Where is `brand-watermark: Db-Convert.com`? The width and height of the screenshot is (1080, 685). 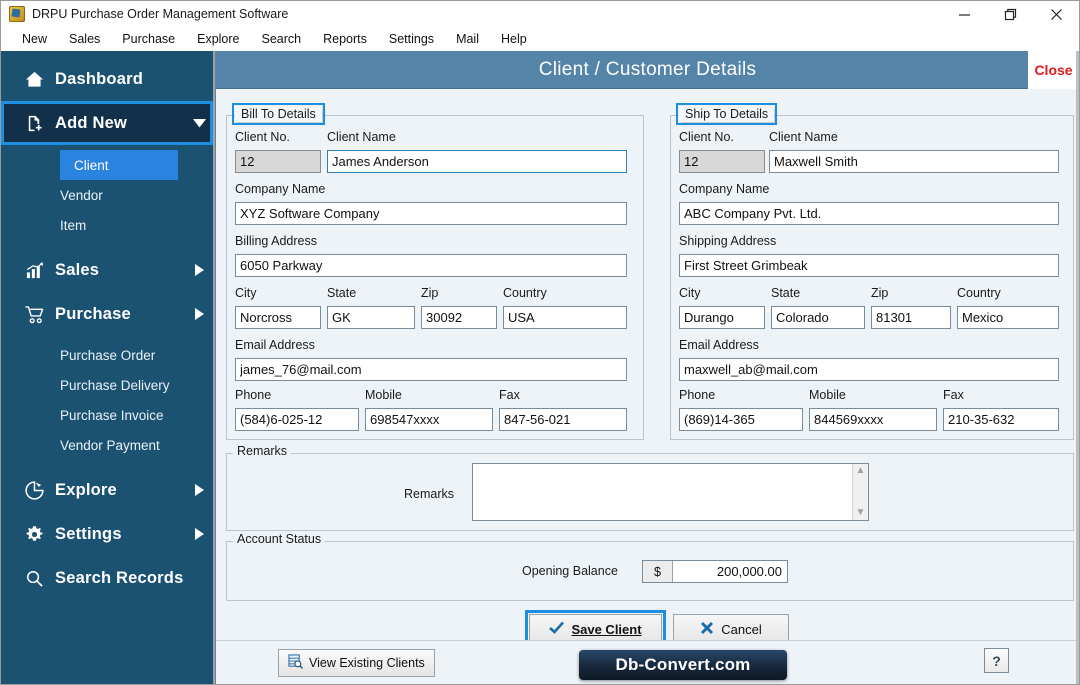 brand-watermark: Db-Convert.com is located at coordinates (683, 665).